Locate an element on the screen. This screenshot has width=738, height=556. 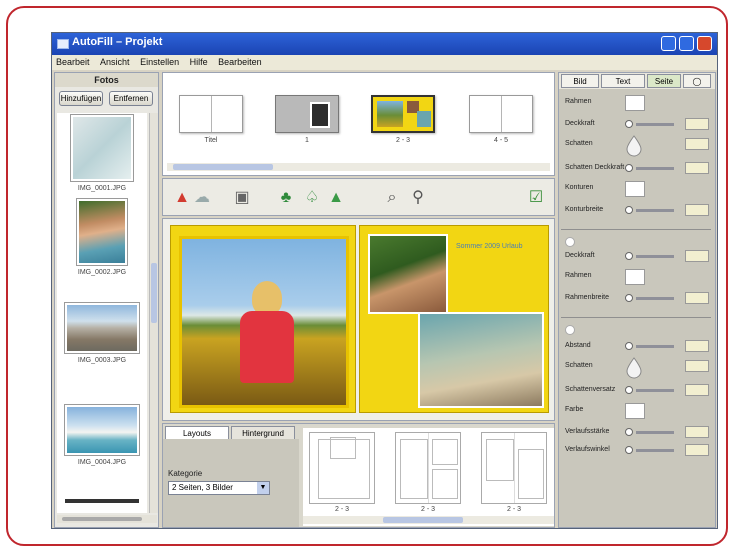
shadow-opacity-slider is located at coordinates (653, 168).